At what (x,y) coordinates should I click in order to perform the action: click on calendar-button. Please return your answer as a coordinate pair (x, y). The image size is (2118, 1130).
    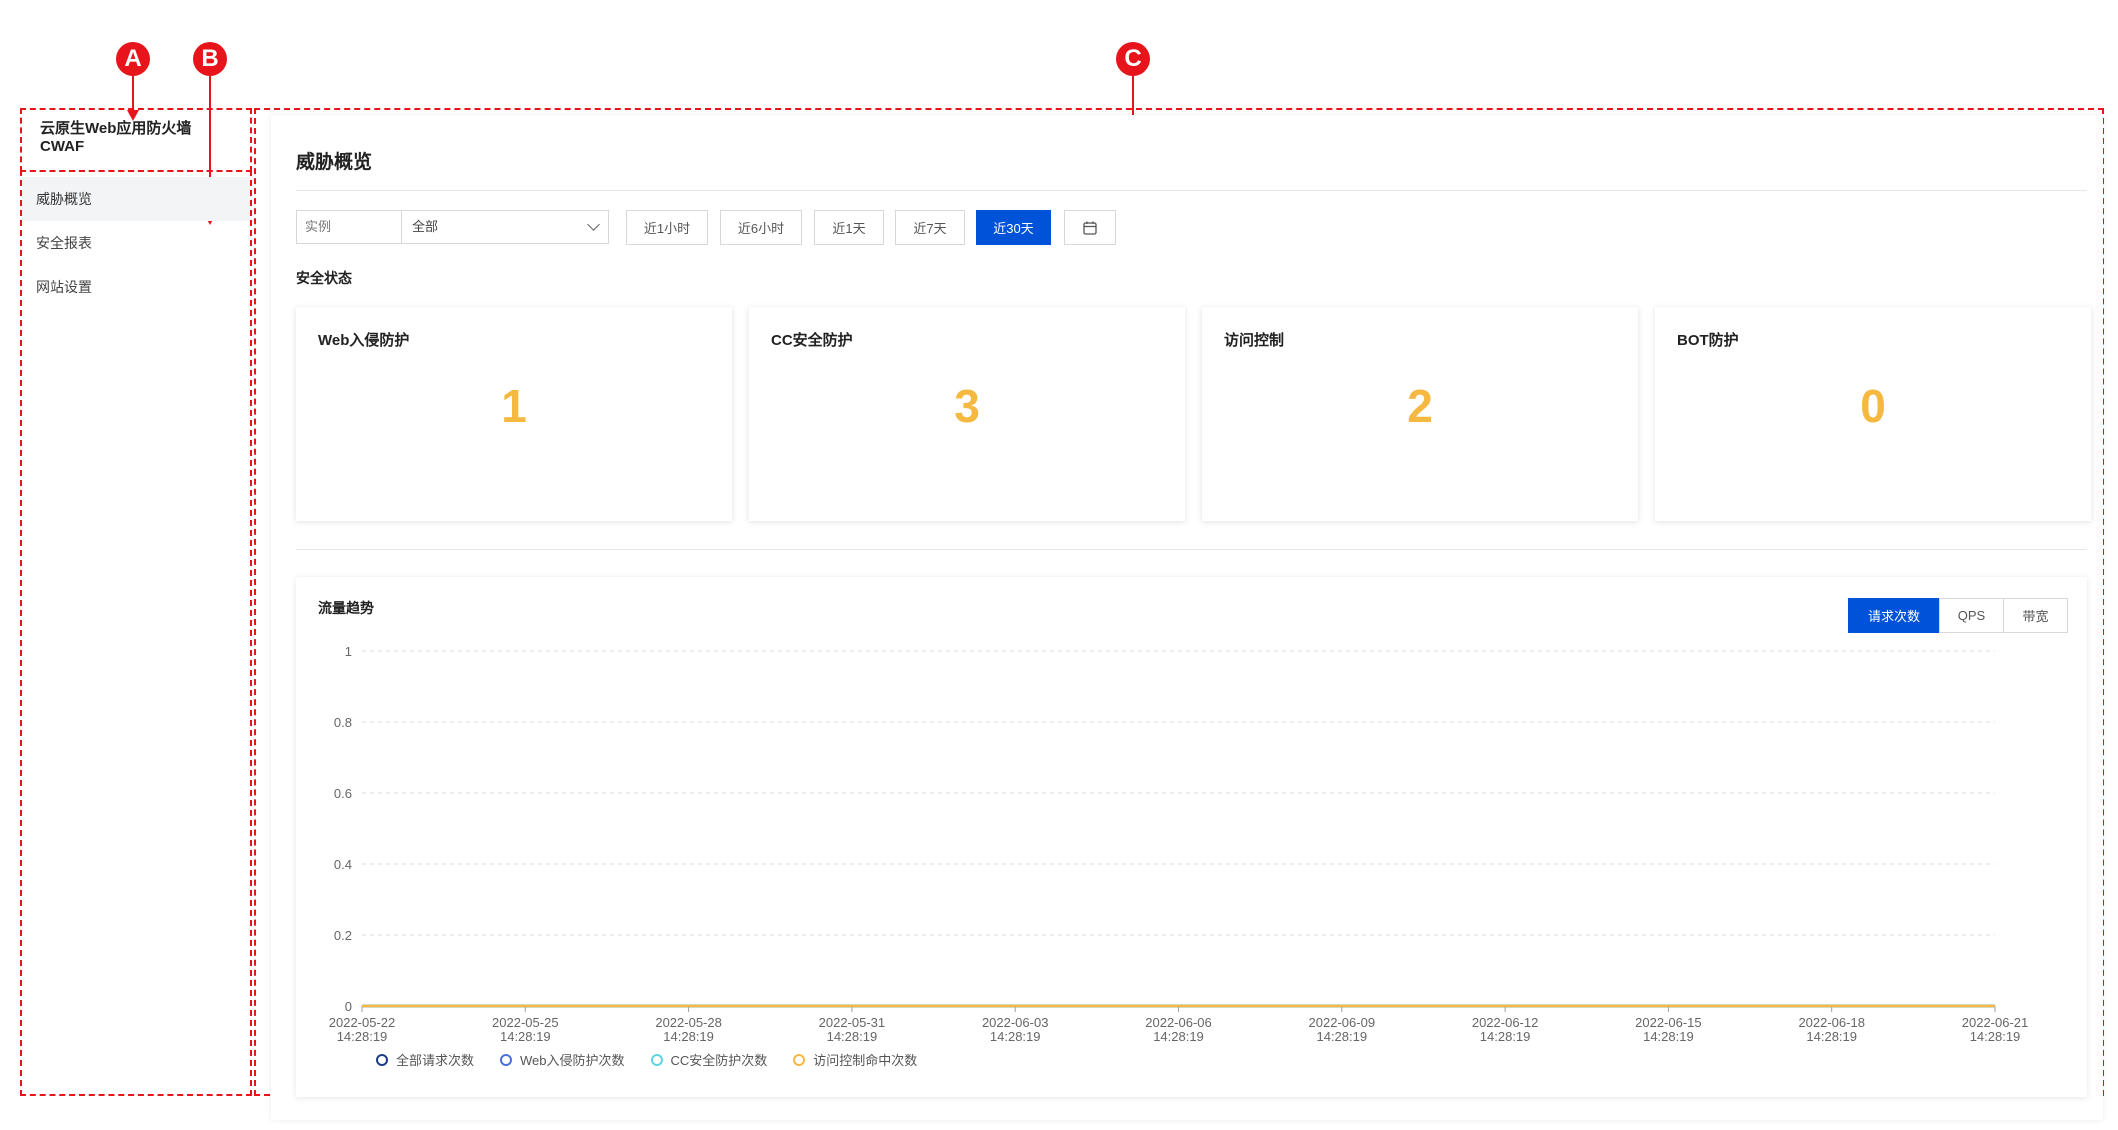
    Looking at the image, I should click on (1090, 227).